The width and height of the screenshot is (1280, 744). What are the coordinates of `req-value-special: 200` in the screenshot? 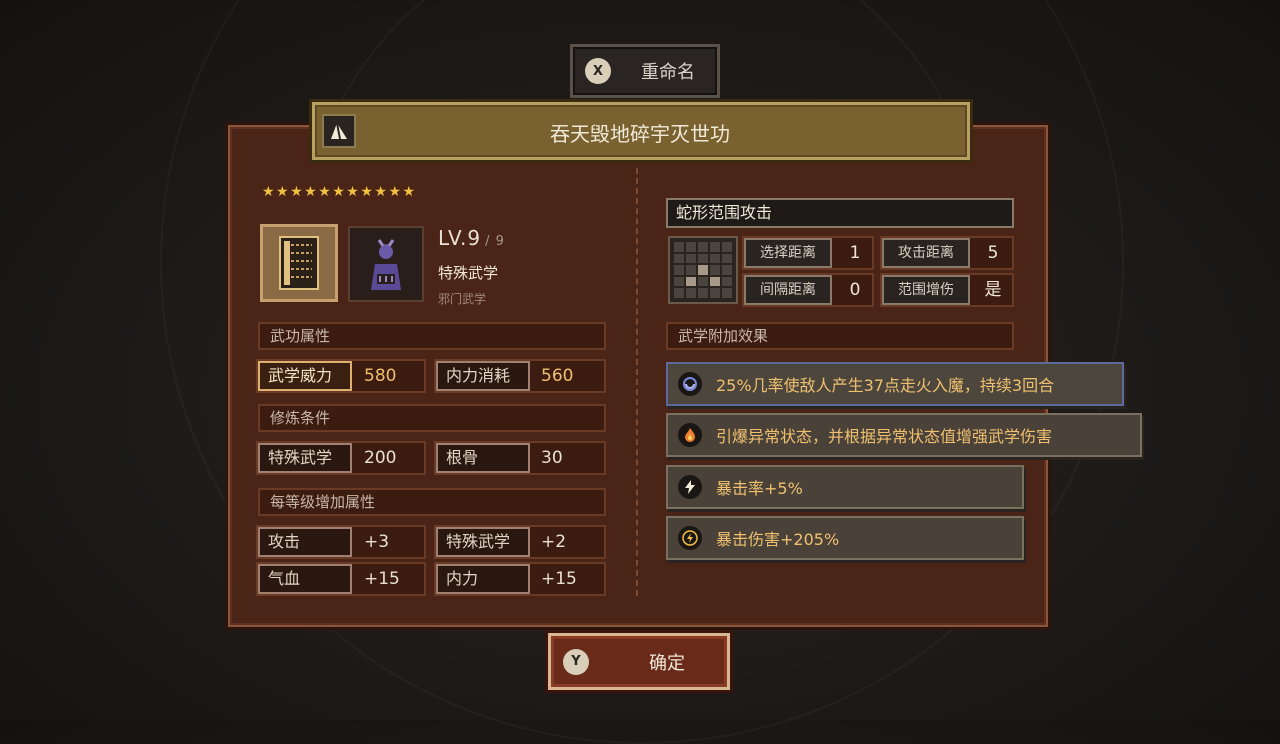 It's located at (380, 458).